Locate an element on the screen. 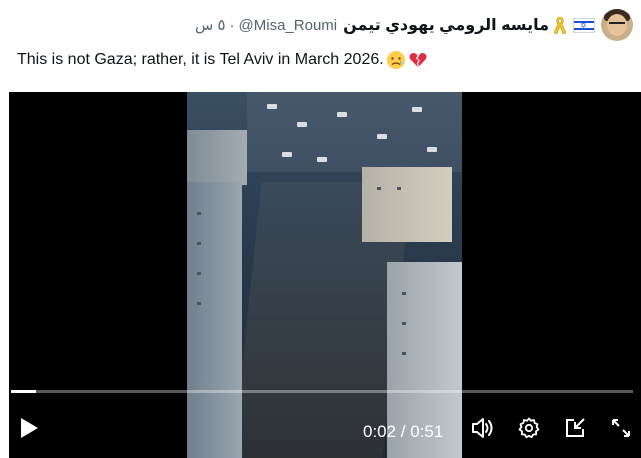 The width and height of the screenshot is (641, 458). video-timecode: 0:02 / 0:51 is located at coordinates (403, 431).